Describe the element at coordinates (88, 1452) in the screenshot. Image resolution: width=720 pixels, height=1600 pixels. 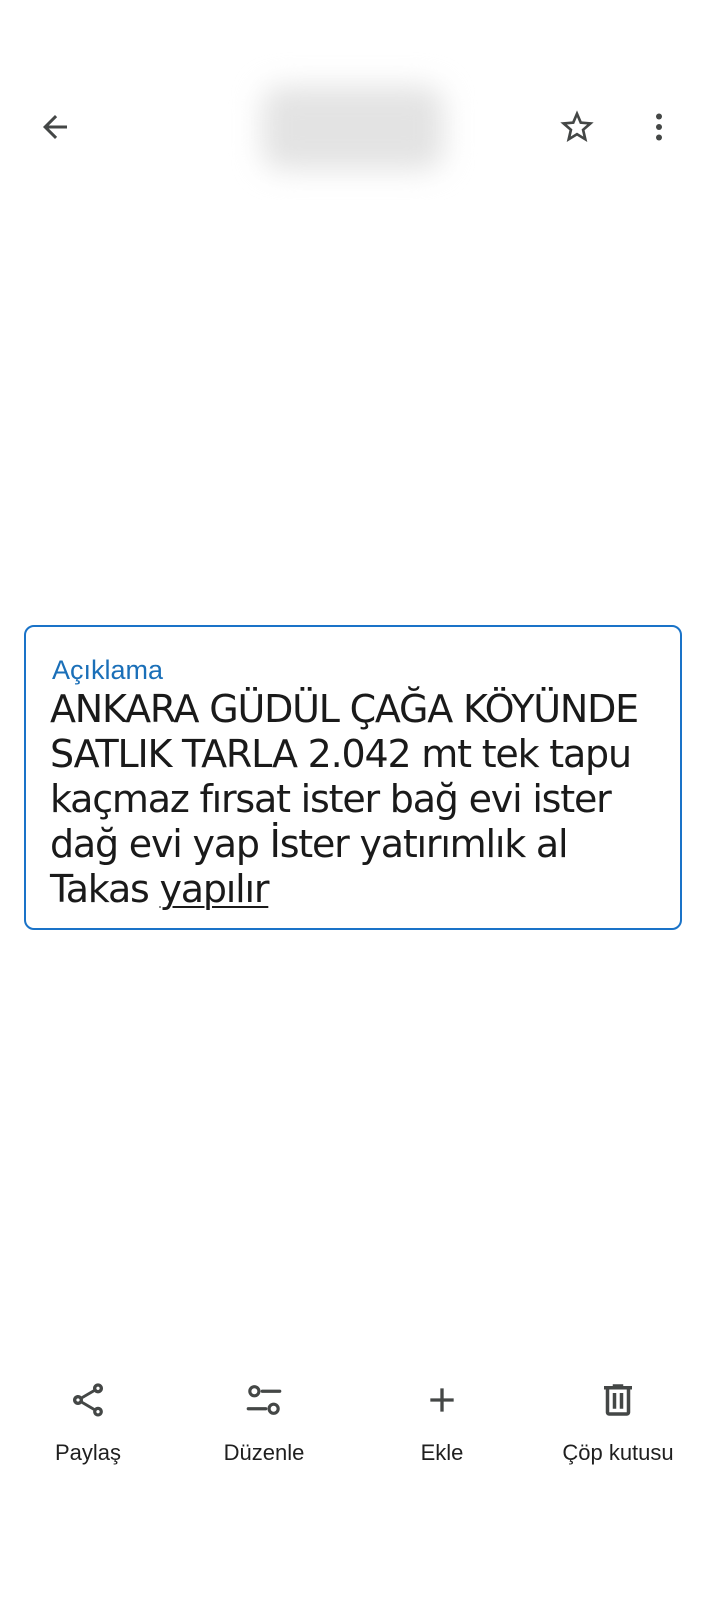
I see `share-label: Paylaş` at that location.